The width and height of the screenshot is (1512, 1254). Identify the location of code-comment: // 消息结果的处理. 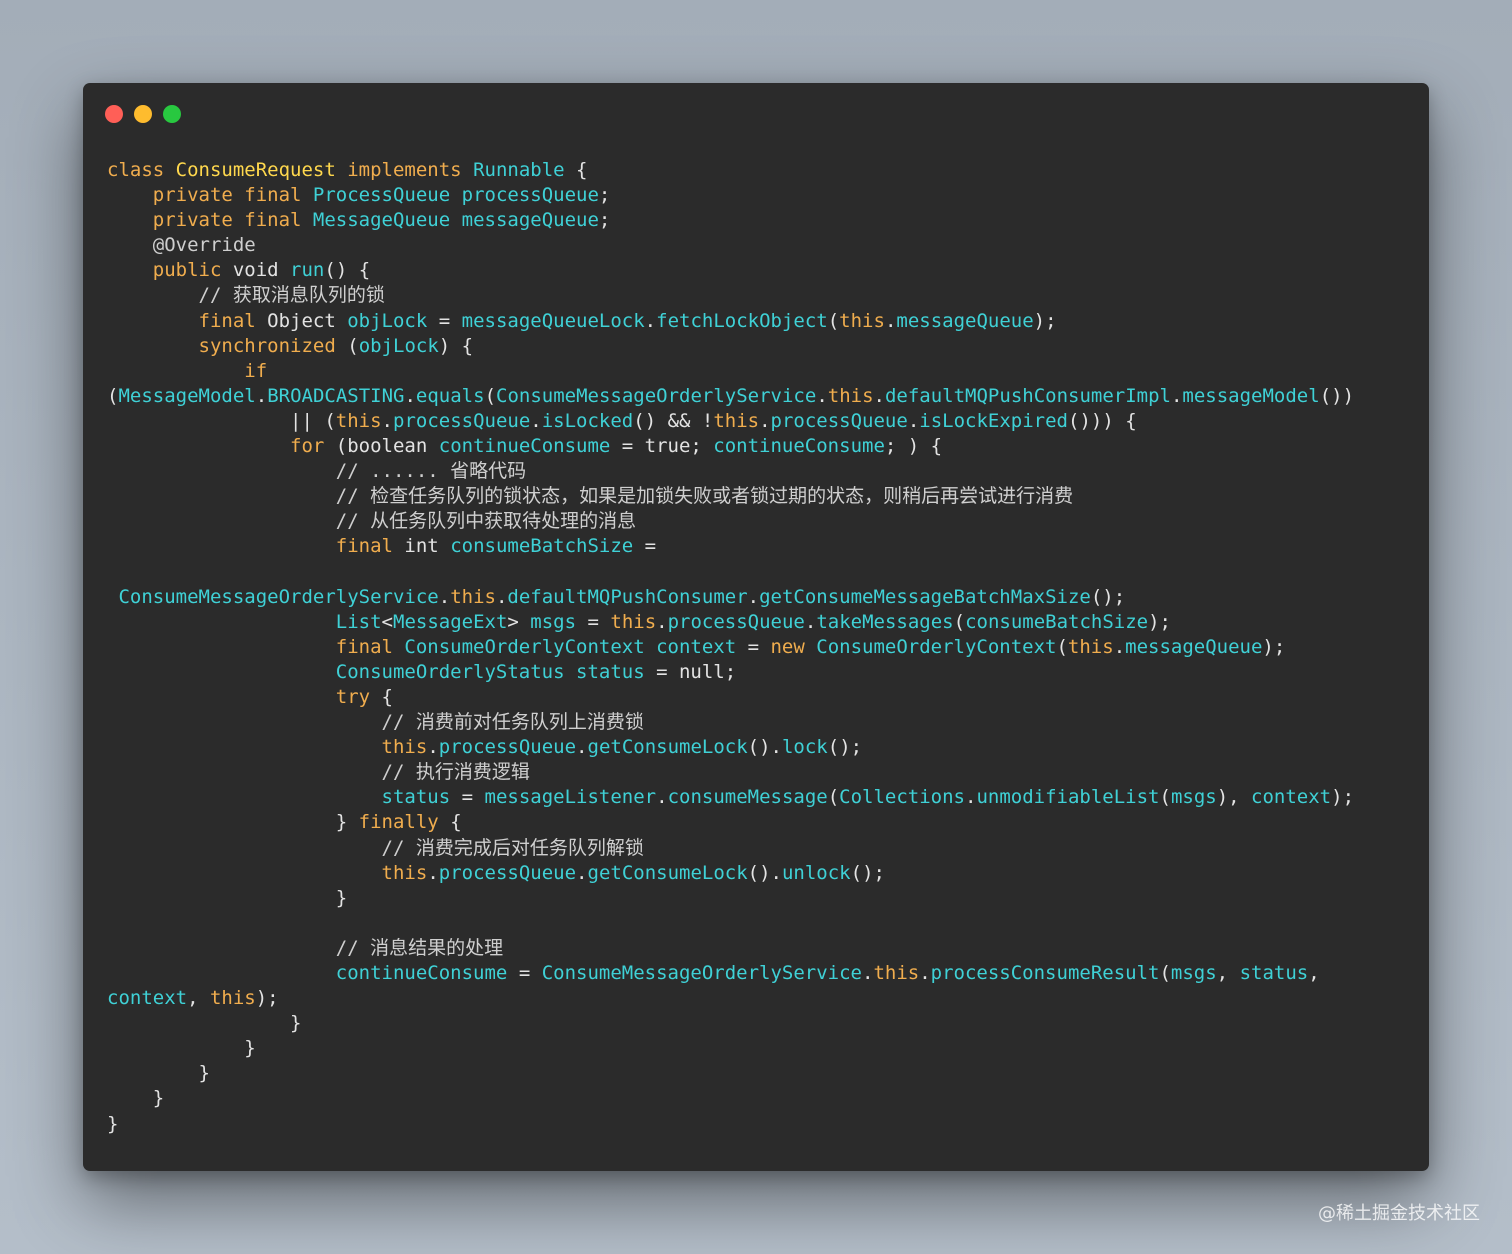
(305, 947).